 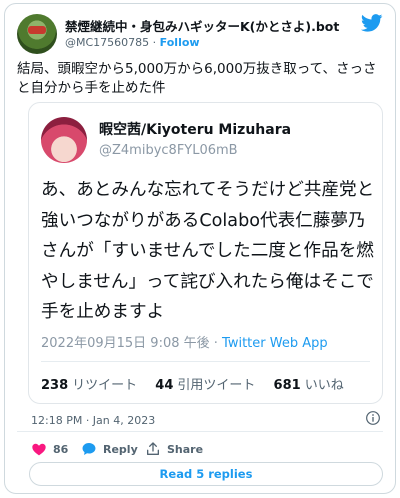 What do you see at coordinates (55, 385) in the screenshot?
I see `retweet-count: 238` at bounding box center [55, 385].